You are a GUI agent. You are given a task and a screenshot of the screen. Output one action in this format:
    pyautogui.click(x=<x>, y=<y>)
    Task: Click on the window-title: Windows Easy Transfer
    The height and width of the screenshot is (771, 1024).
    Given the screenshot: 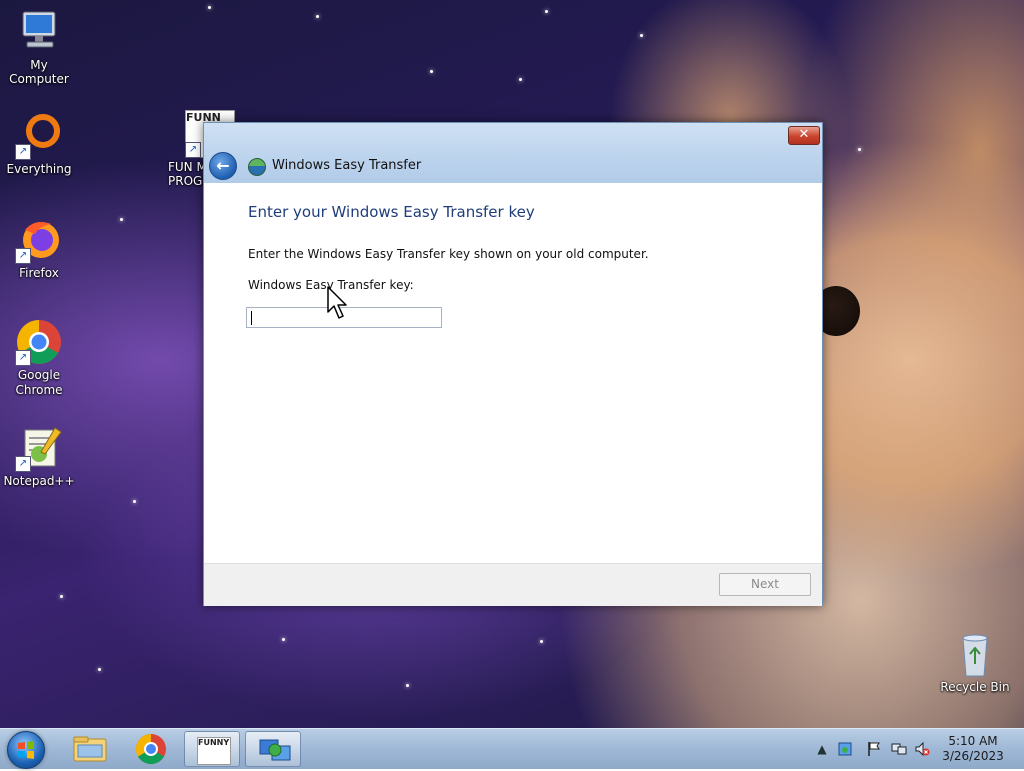 What is the action you would take?
    pyautogui.click(x=347, y=165)
    